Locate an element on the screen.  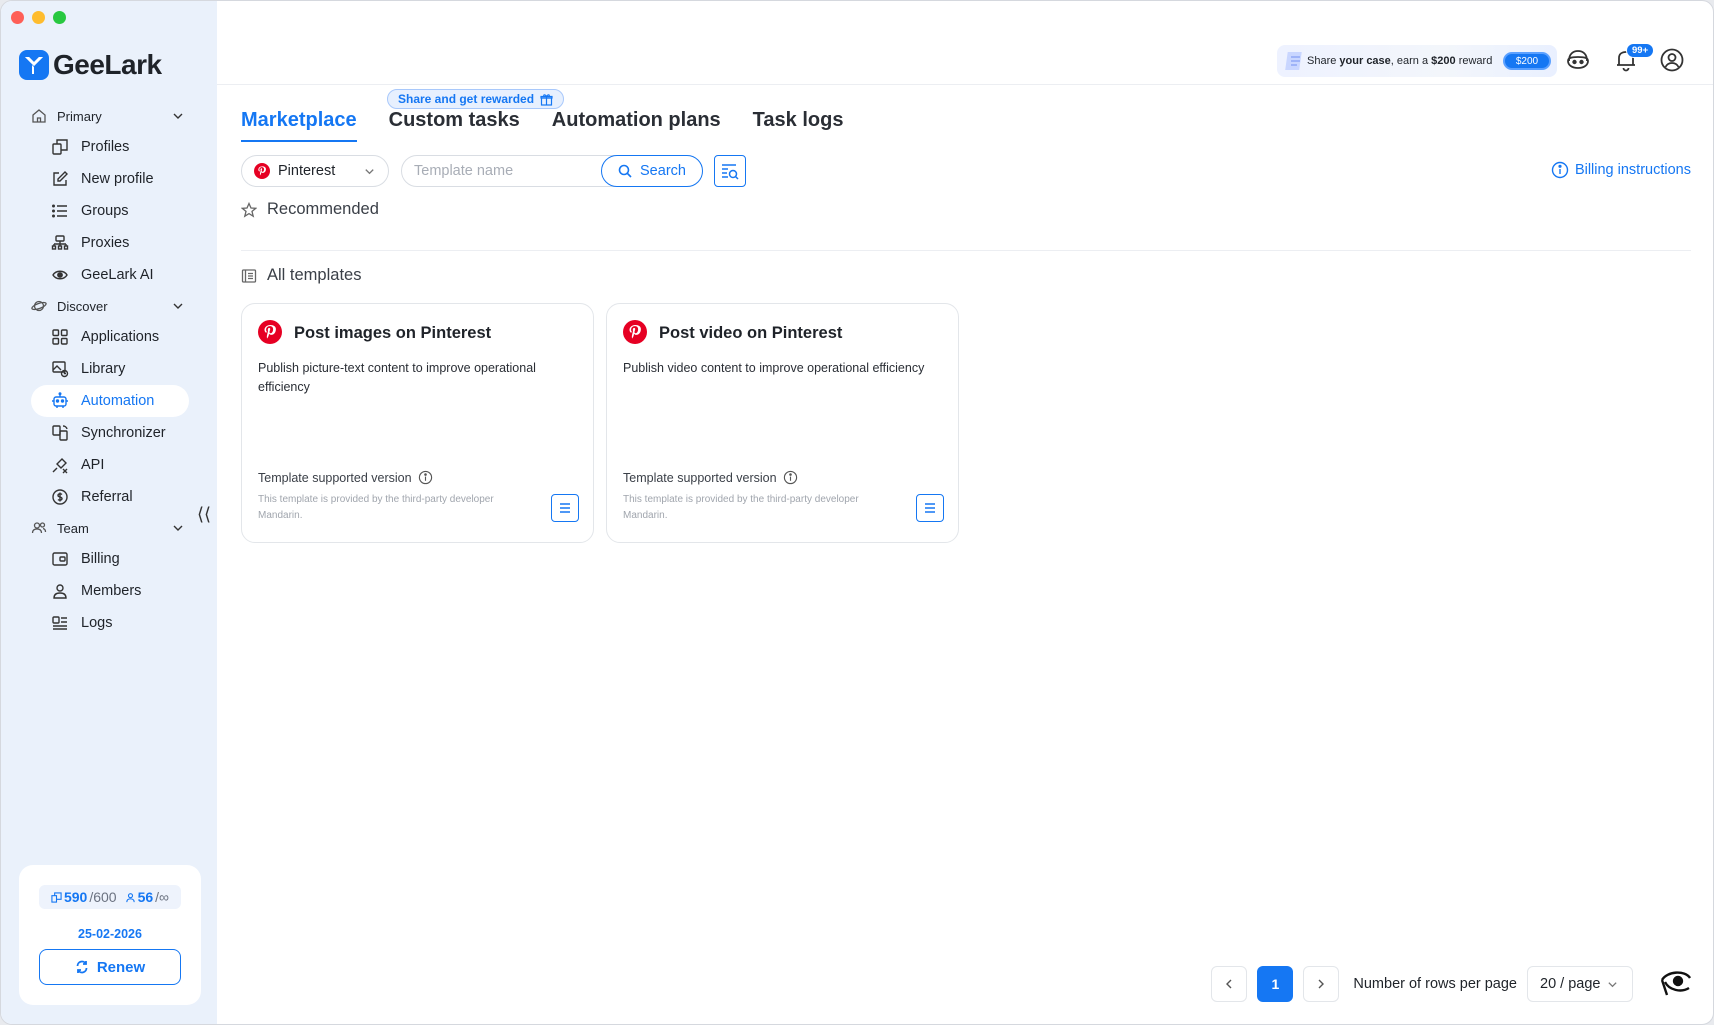
billing-instructions-label: Billing instructions is located at coordinates (1632, 170).